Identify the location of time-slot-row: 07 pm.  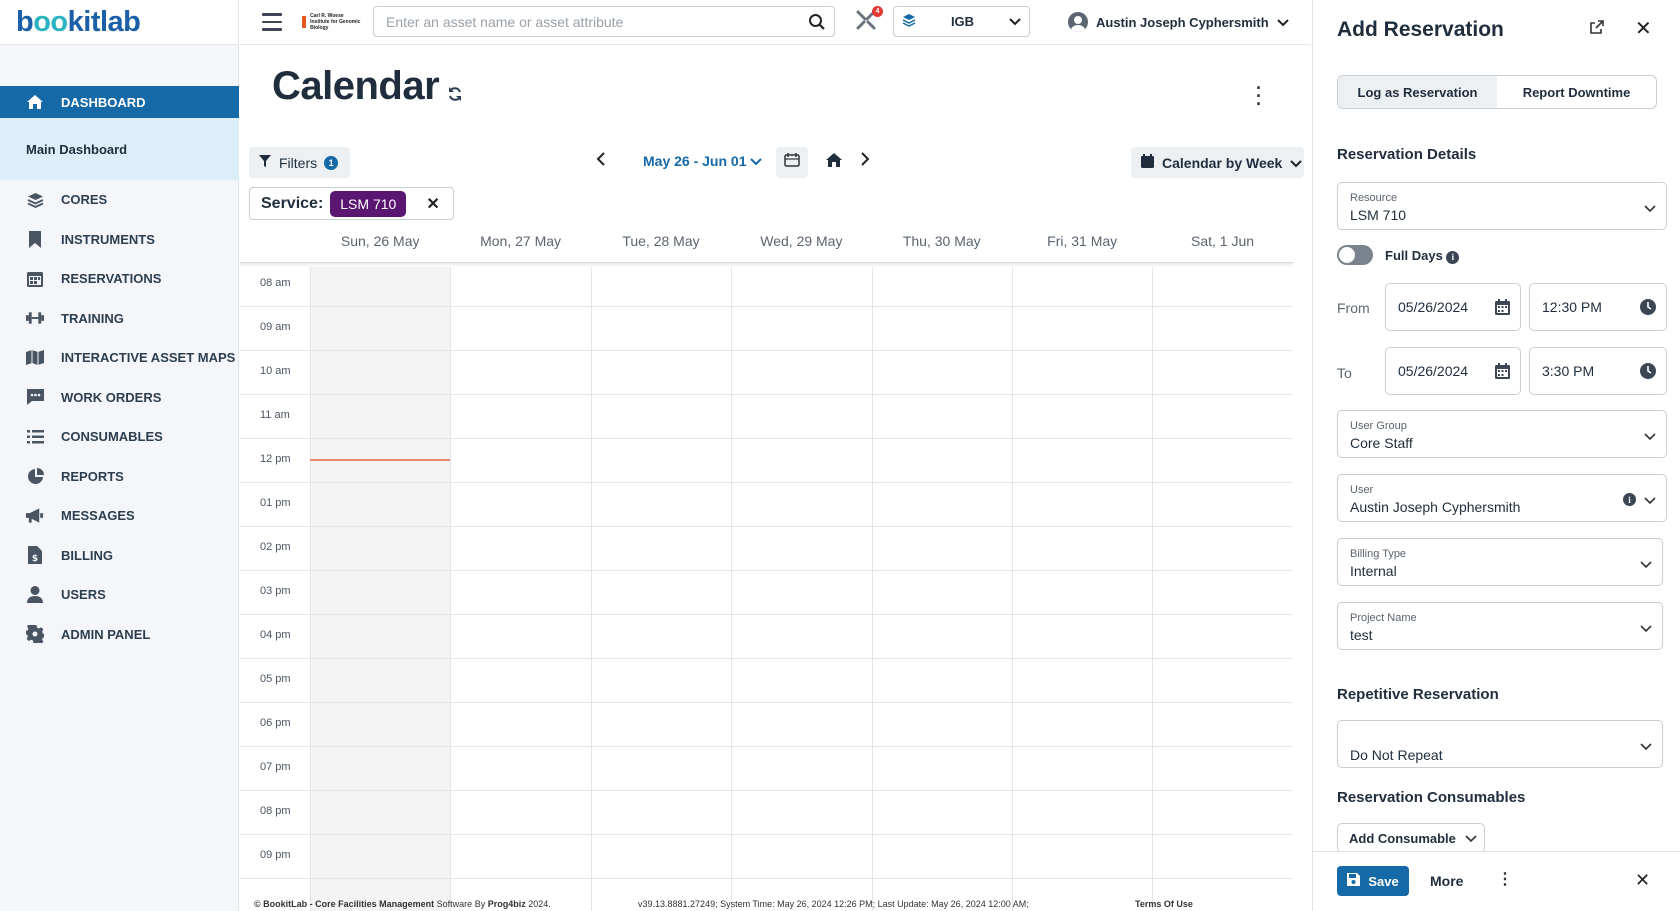
(766, 769).